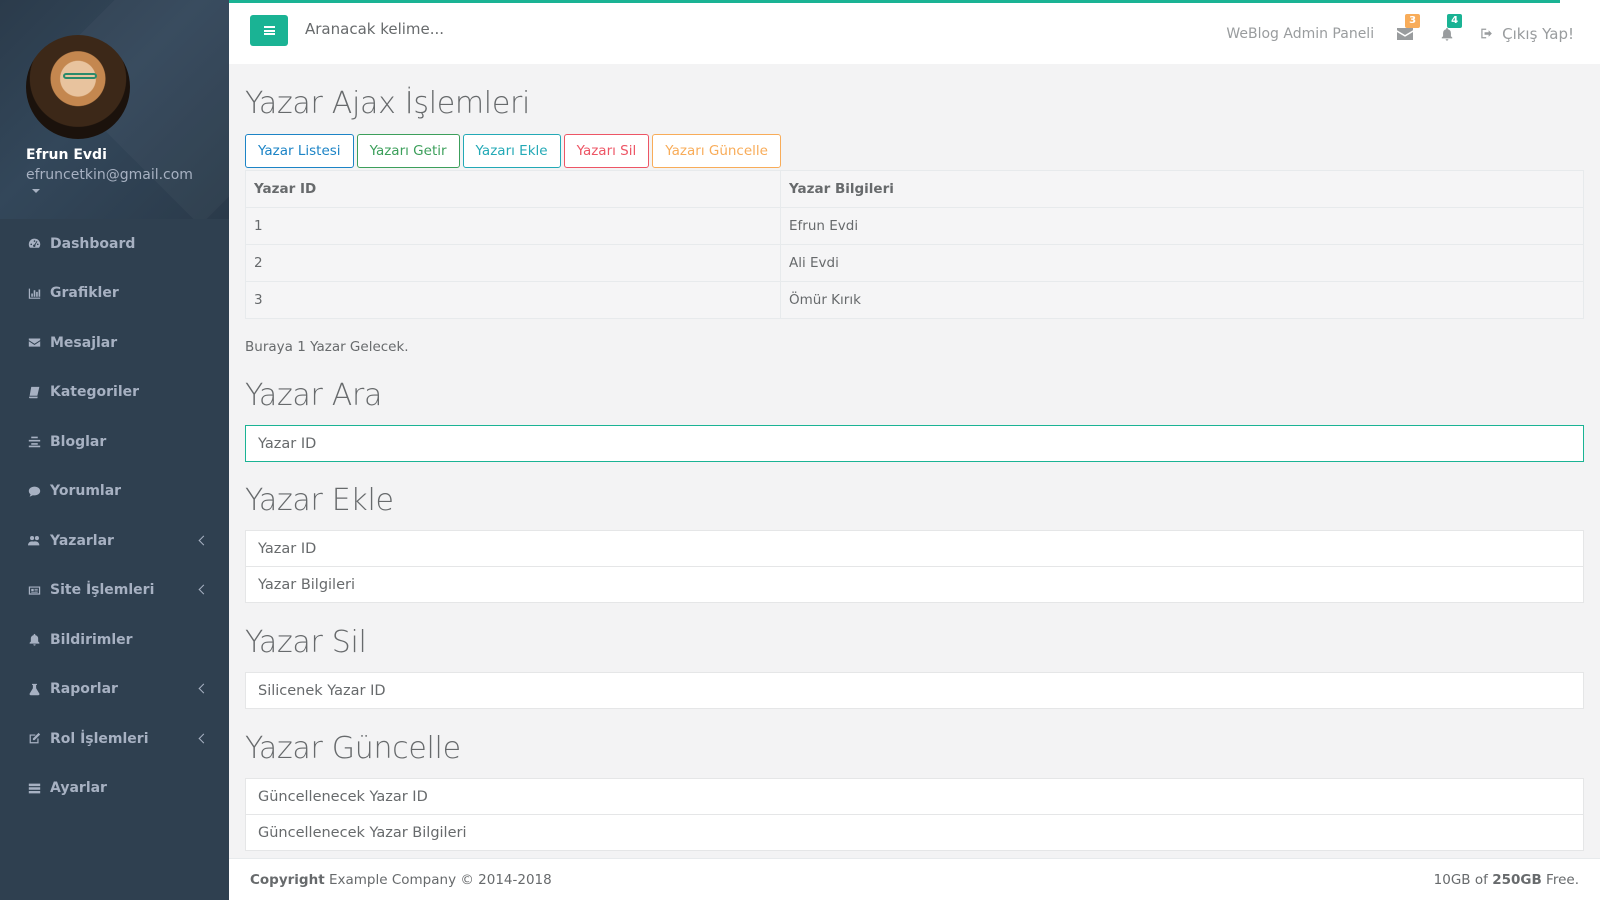 This screenshot has height=900, width=1600. What do you see at coordinates (1460, 879) in the screenshot?
I see `storage-used: 10GB of` at bounding box center [1460, 879].